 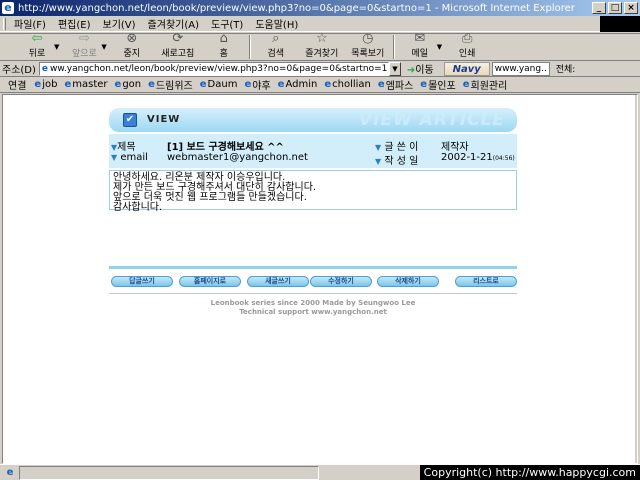 I want to click on links-label: 연결, so click(x=17, y=86).